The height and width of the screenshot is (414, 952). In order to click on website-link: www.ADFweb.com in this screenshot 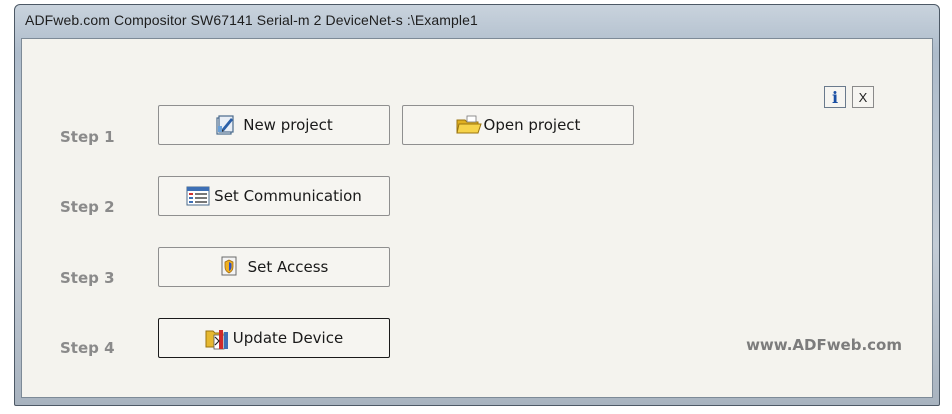, I will do `click(824, 345)`.